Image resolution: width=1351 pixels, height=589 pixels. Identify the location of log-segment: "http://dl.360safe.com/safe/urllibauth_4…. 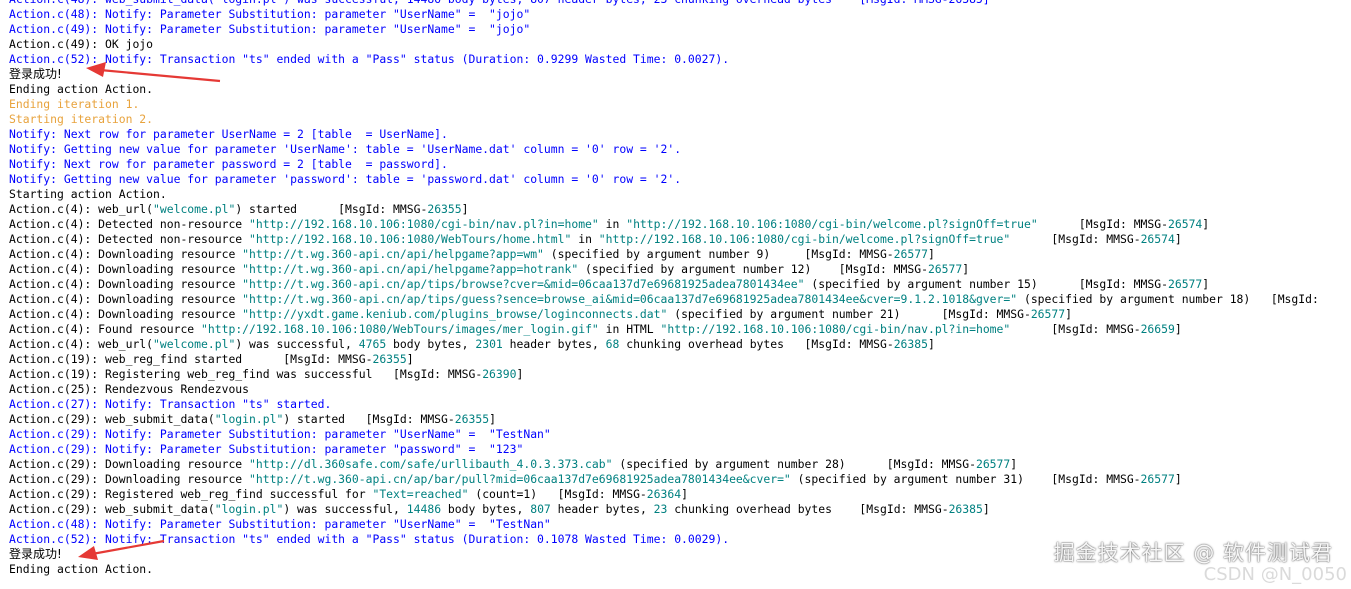
(430, 464).